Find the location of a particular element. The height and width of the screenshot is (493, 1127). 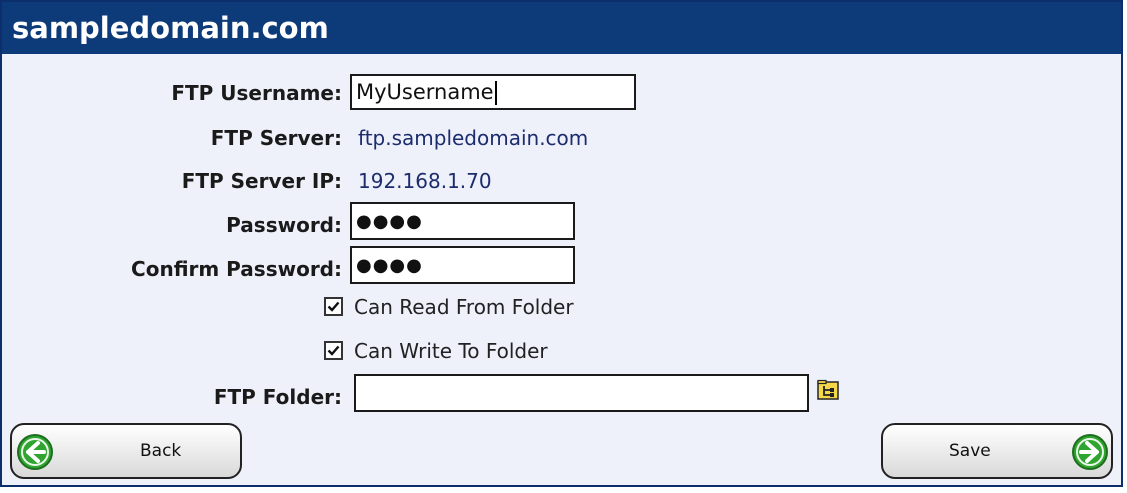

text-caret is located at coordinates (495, 93).